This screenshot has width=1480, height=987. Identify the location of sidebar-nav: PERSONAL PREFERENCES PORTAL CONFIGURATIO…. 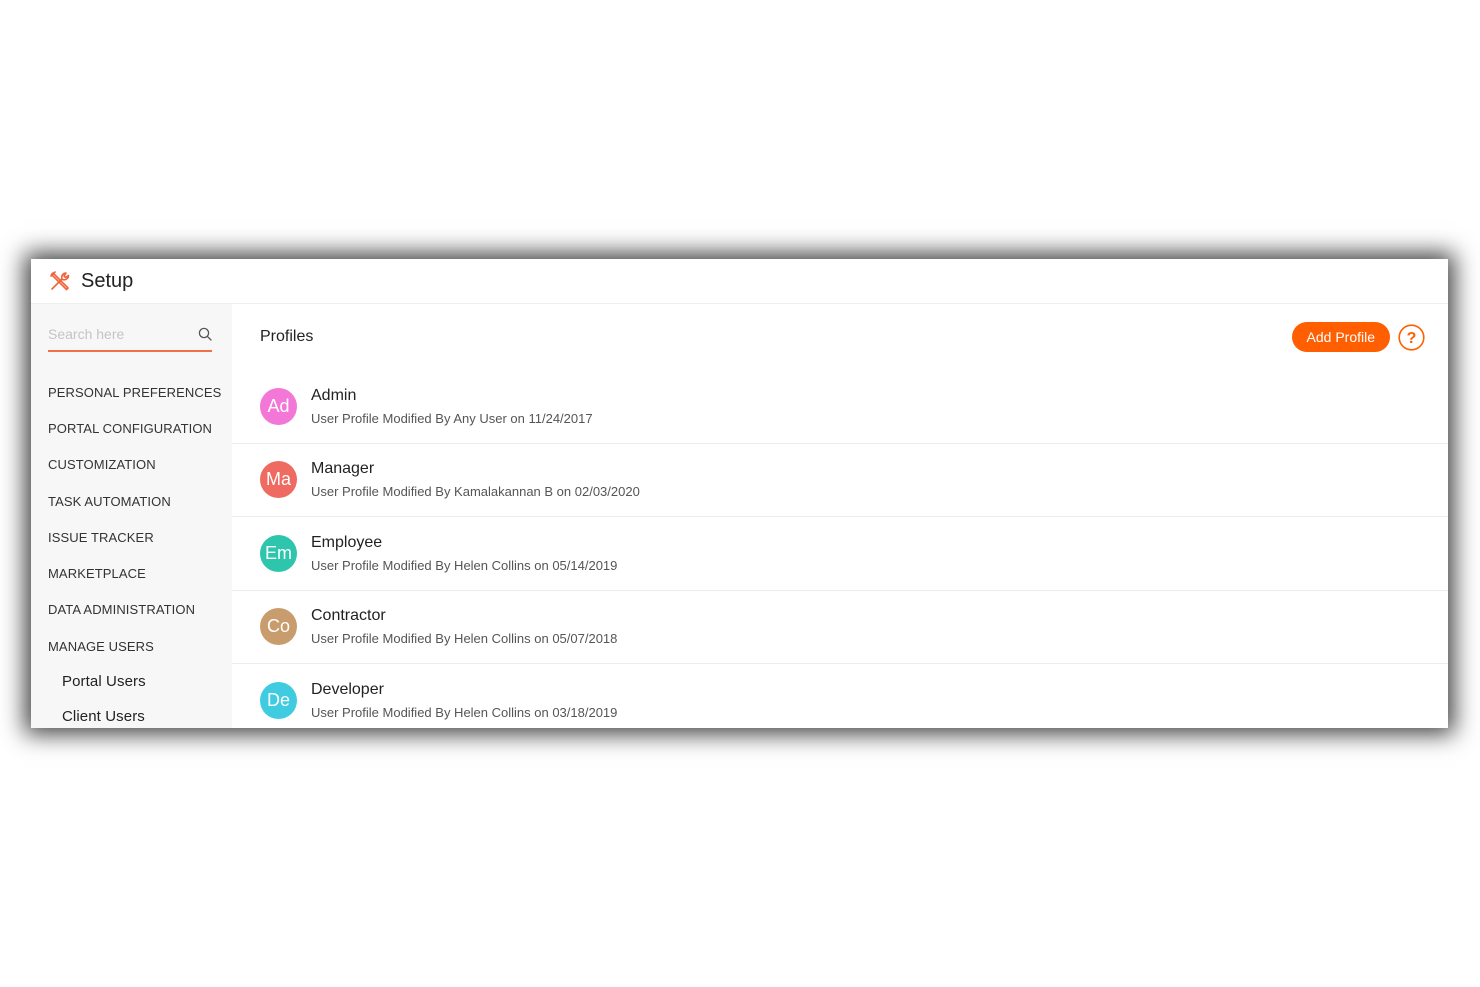
(131, 551).